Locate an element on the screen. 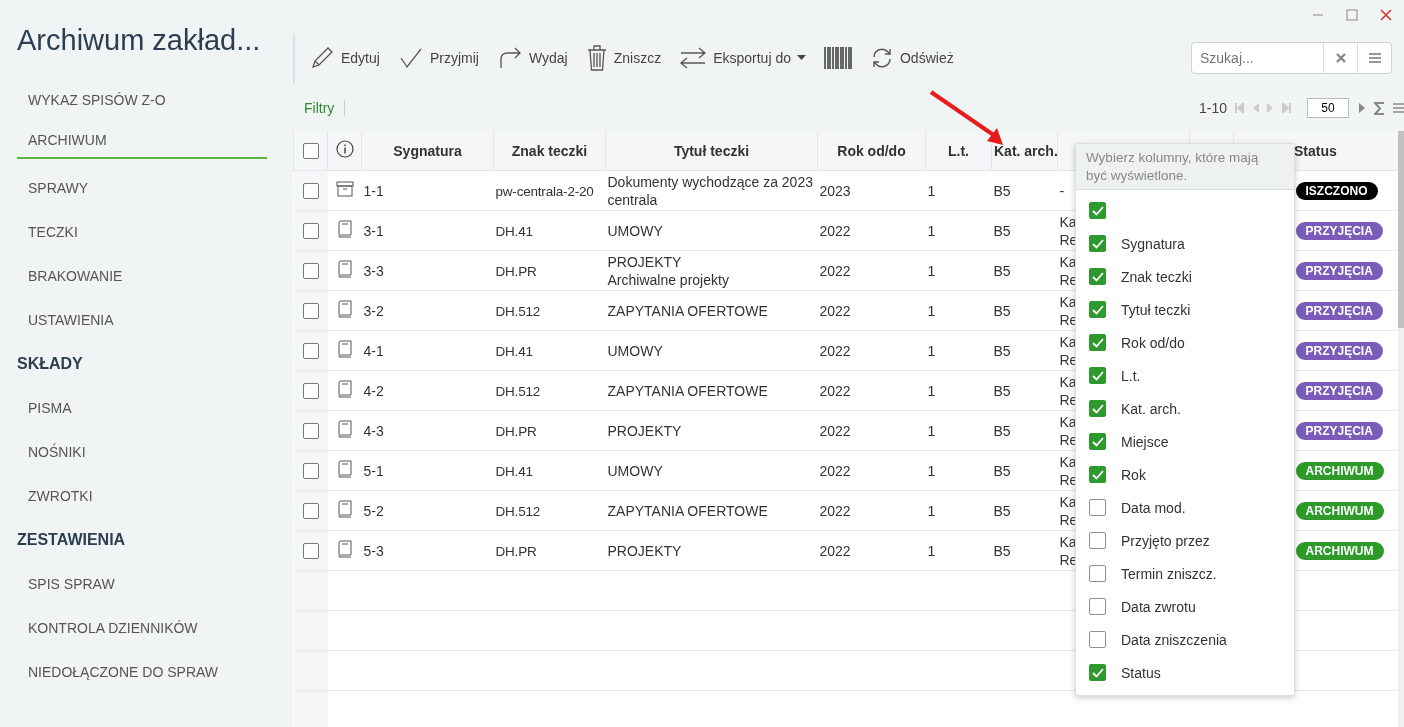  column-option: Data mod. is located at coordinates (1153, 507).